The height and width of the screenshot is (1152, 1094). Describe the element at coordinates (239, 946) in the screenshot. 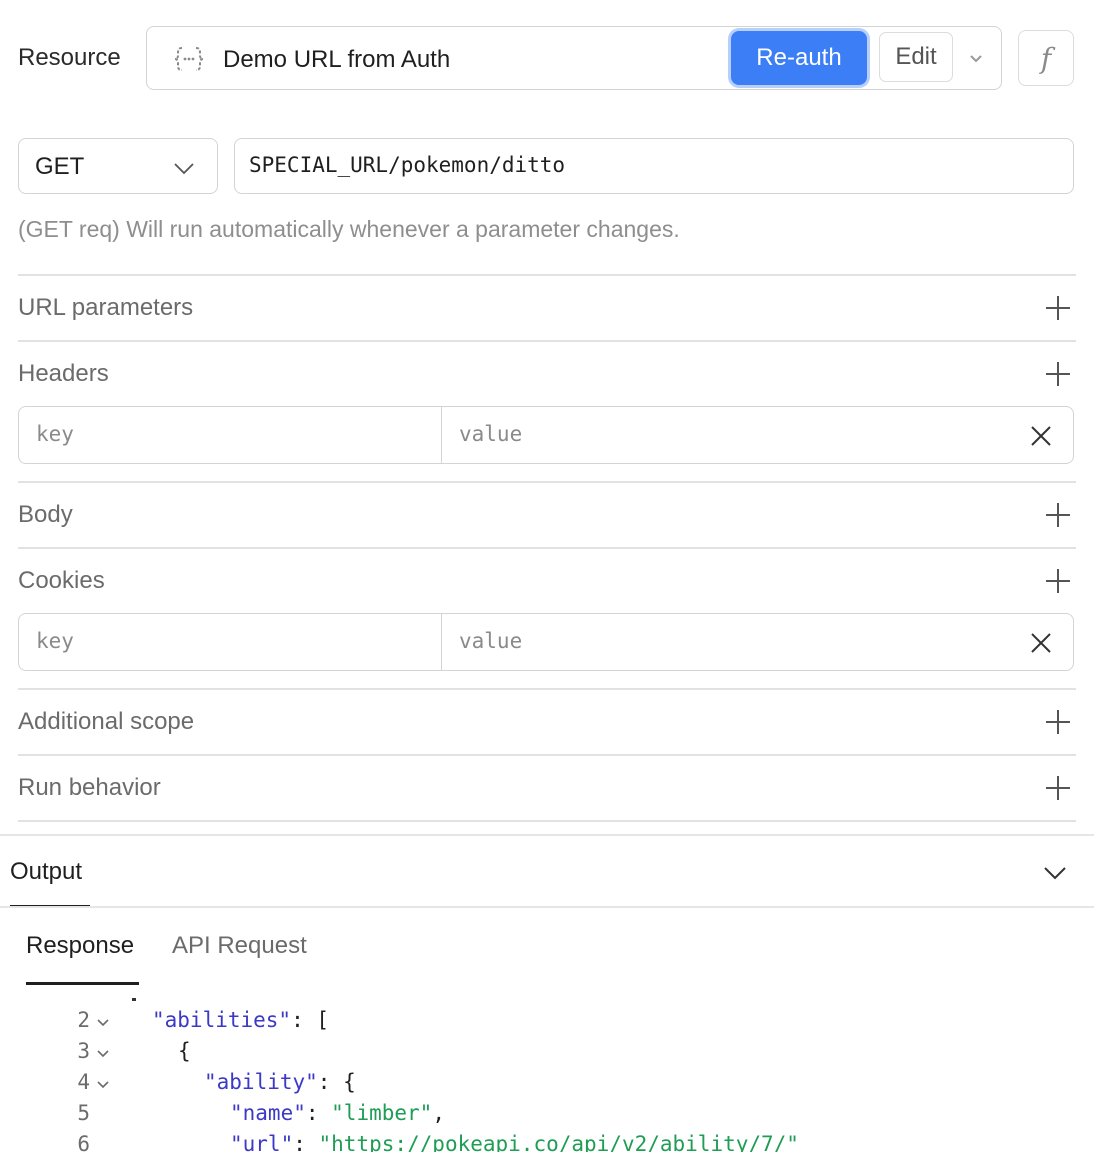

I see `tab-api-request: API Request` at that location.